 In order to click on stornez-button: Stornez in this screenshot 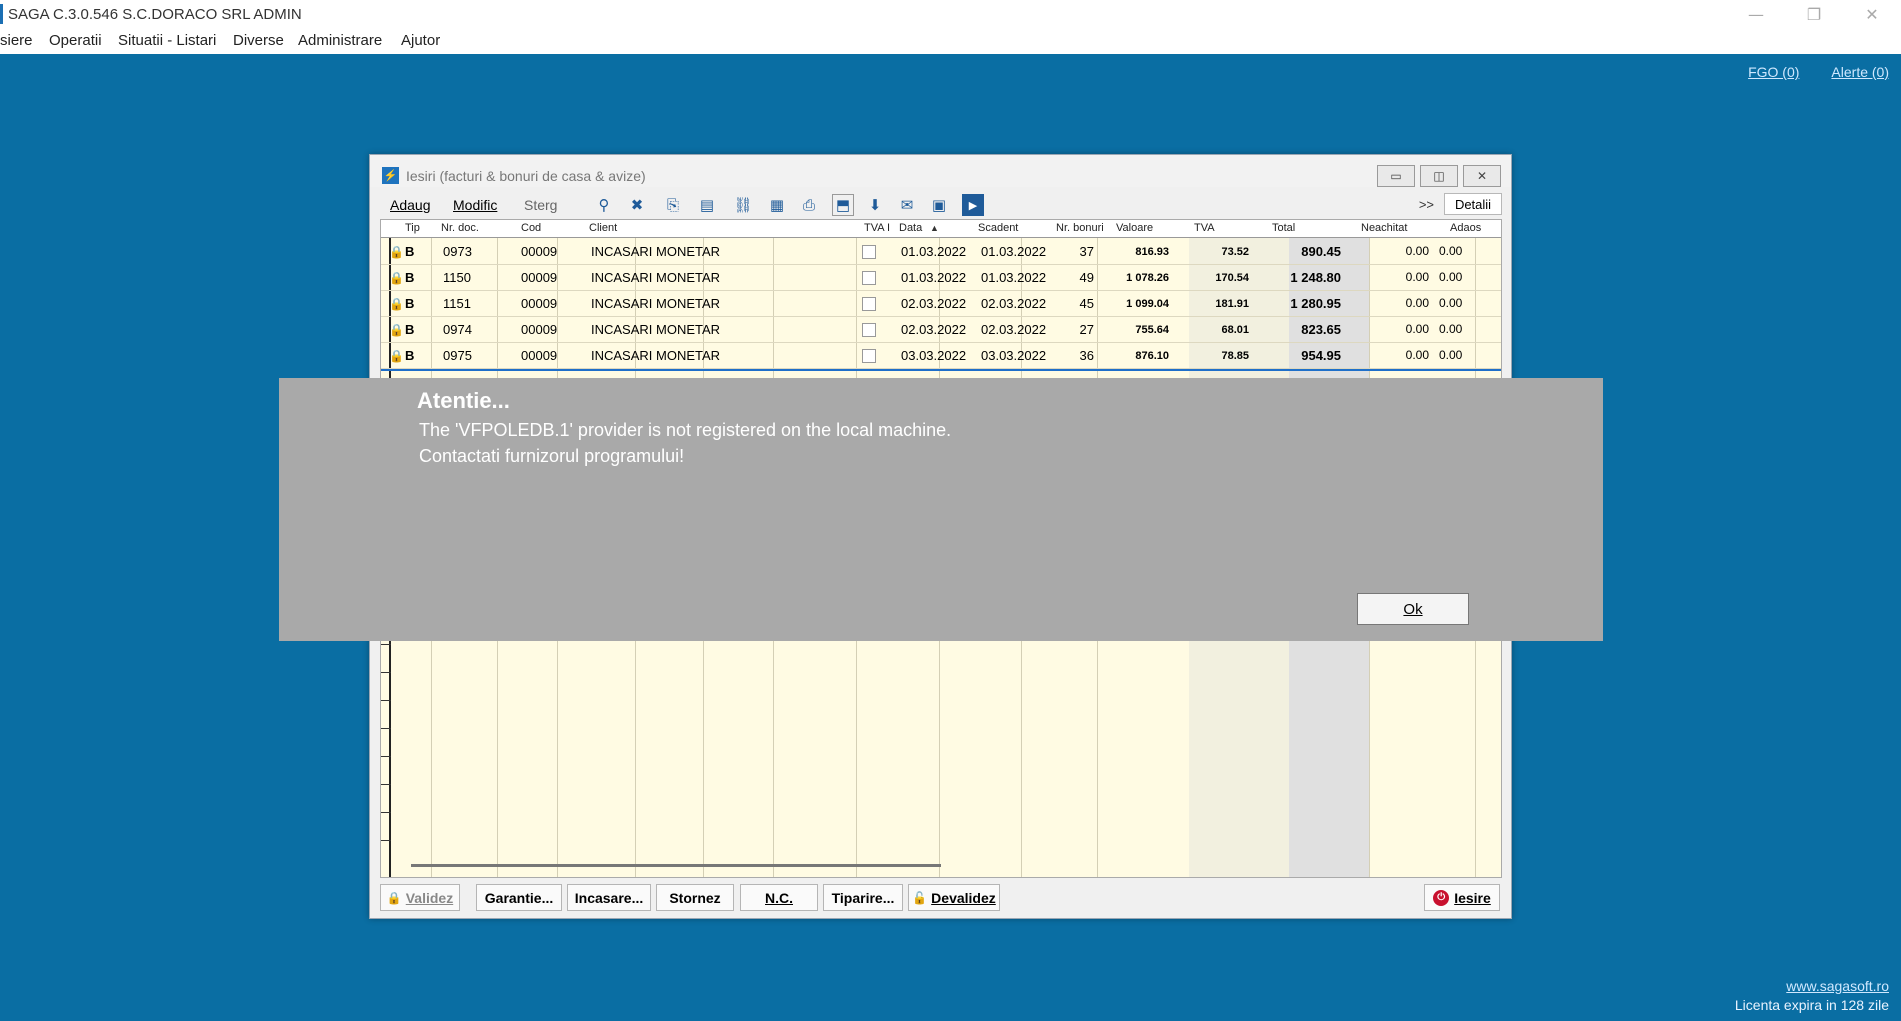, I will do `click(695, 897)`.